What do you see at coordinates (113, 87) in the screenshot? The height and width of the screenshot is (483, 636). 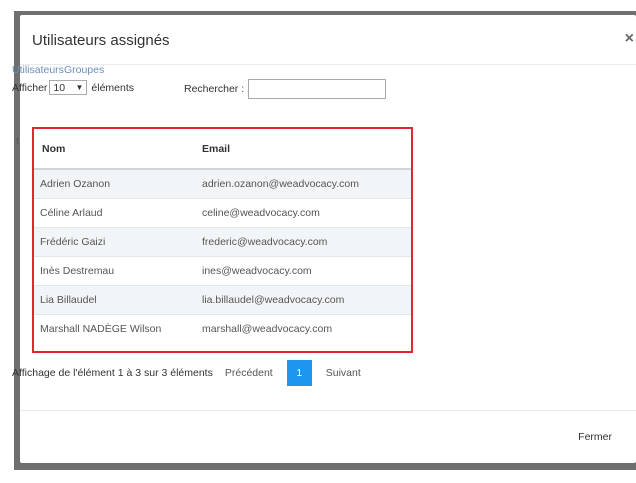 I see `show-suffix-label: éléments` at bounding box center [113, 87].